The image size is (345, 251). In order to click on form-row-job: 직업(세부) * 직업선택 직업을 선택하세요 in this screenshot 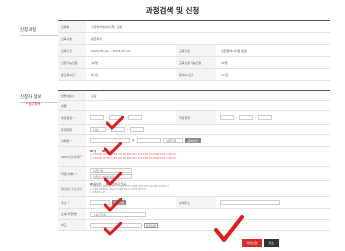, I will do `click(194, 174)`.